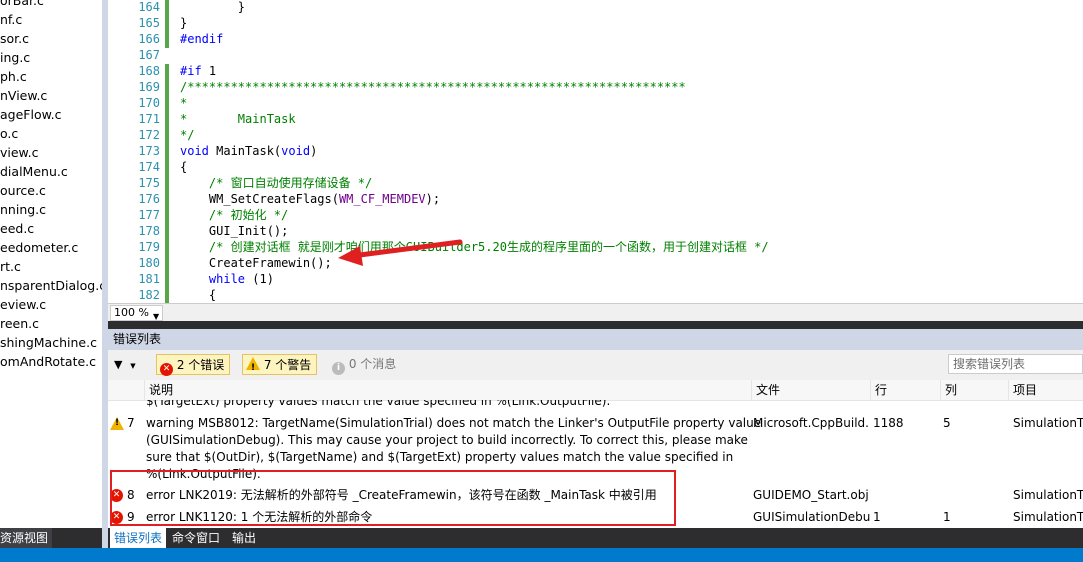 This screenshot has height=562, width=1083. What do you see at coordinates (149, 103) in the screenshot?
I see `line-number: 170` at bounding box center [149, 103].